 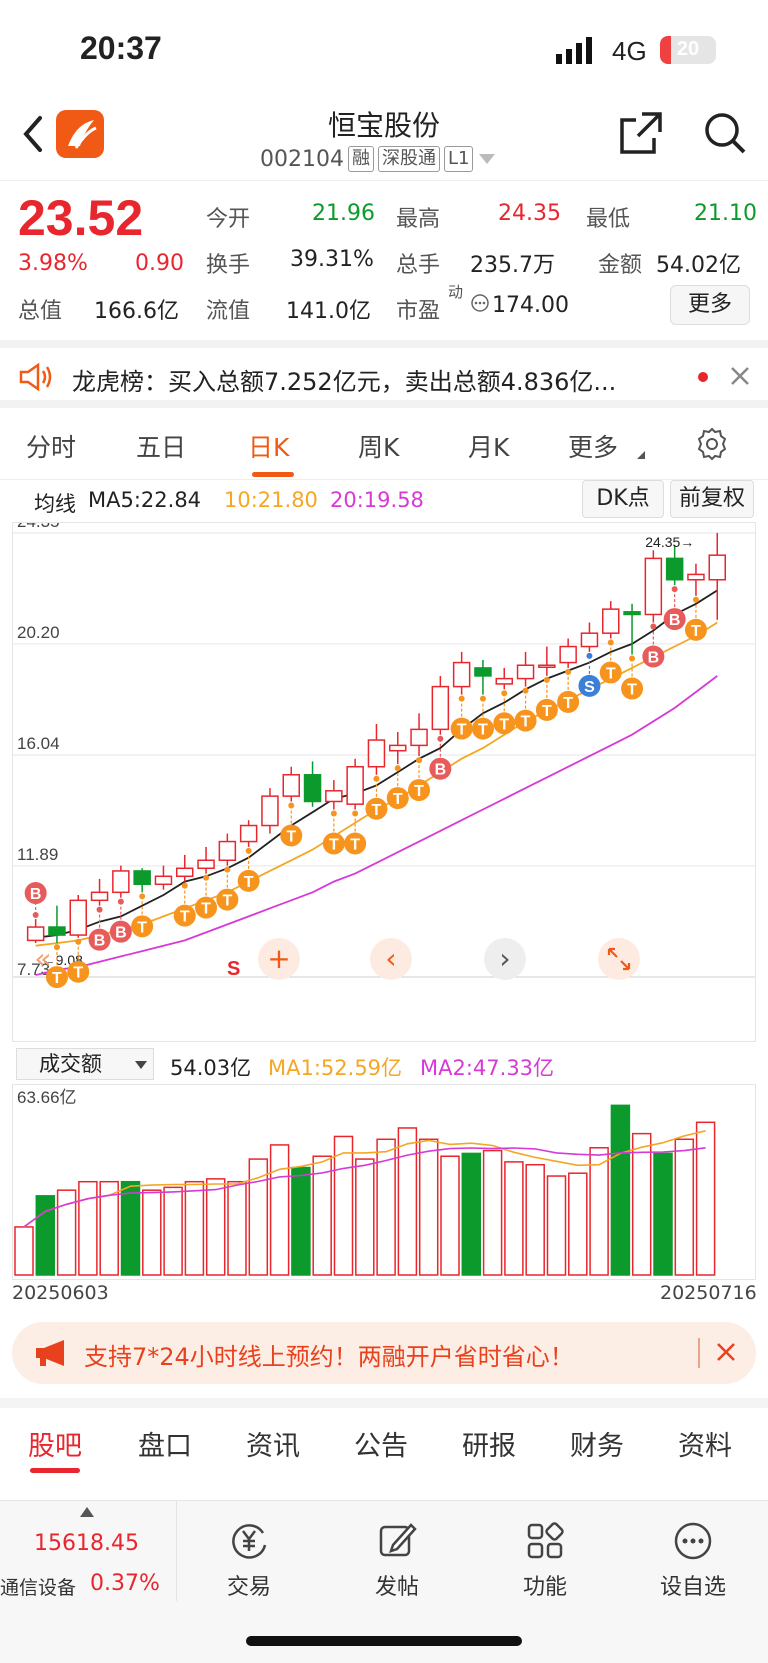 What do you see at coordinates (418, 265) in the screenshot?
I see `volume-label: 总手` at bounding box center [418, 265].